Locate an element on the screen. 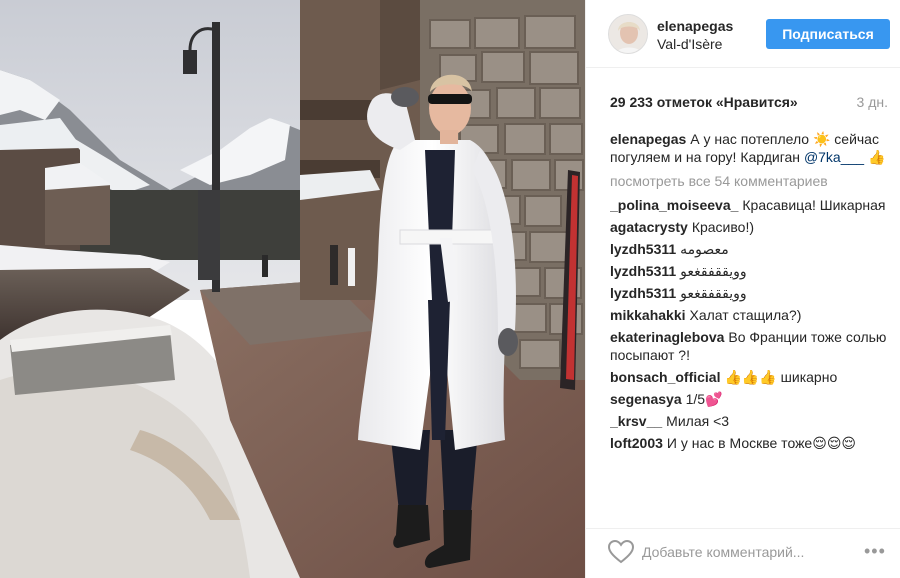 The image size is (900, 578). caption-mention: @7ka___ 👍 is located at coordinates (844, 157).